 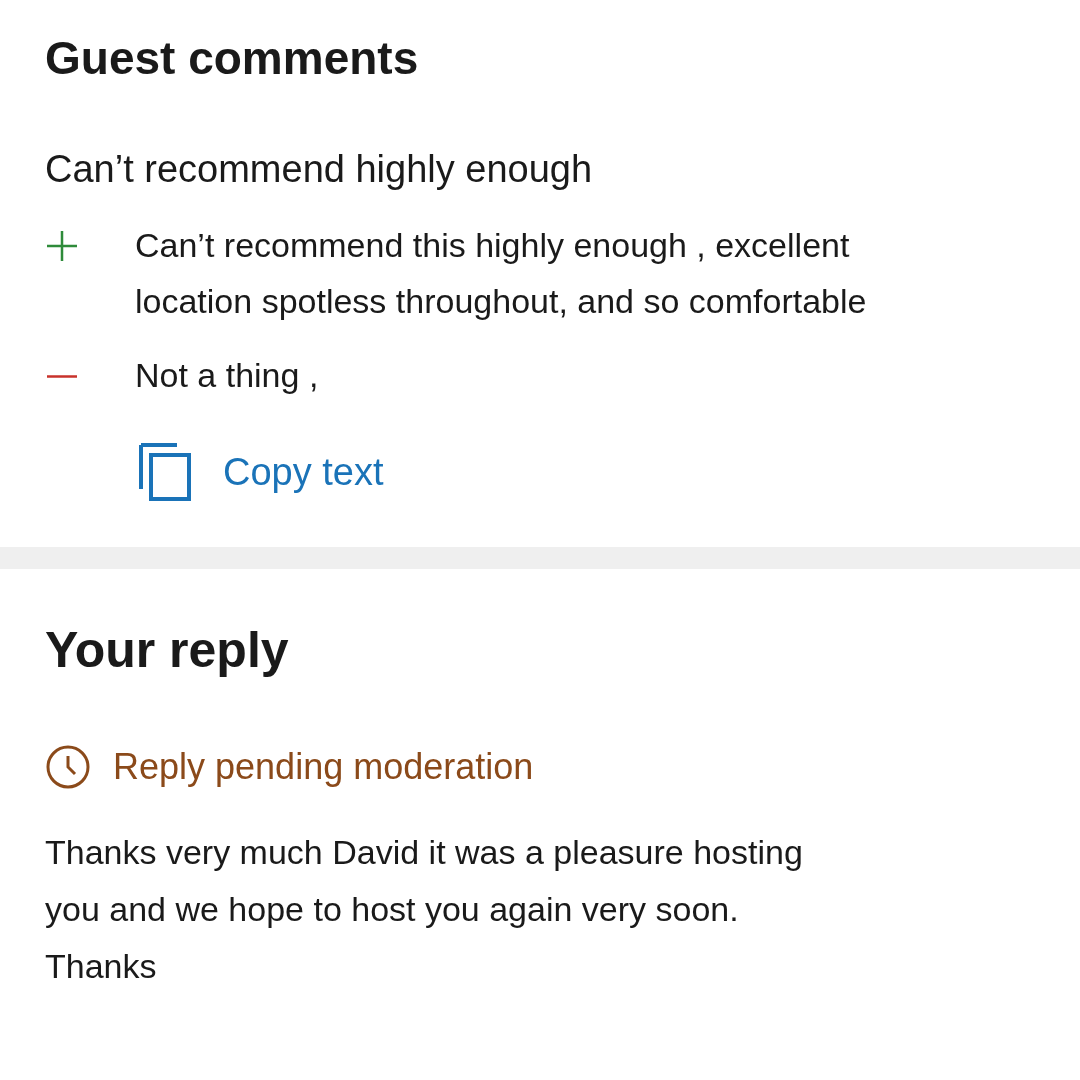 I want to click on comment-text: Can’t recommend this highly enough , excellent location spotless throughout, and so comfortable, so click(x=501, y=273).